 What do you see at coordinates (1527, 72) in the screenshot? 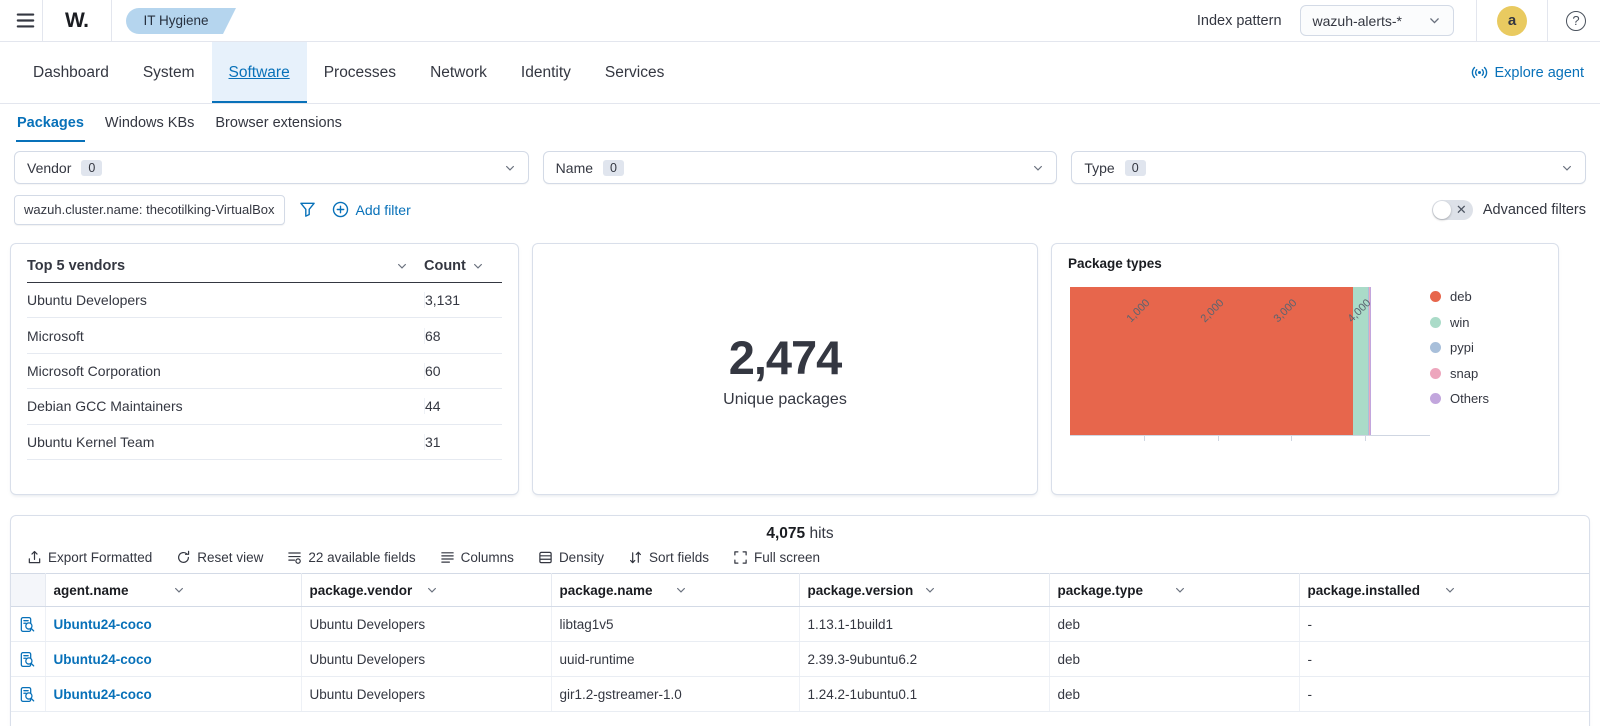
I see `explore-agent-link: Explore agent` at bounding box center [1527, 72].